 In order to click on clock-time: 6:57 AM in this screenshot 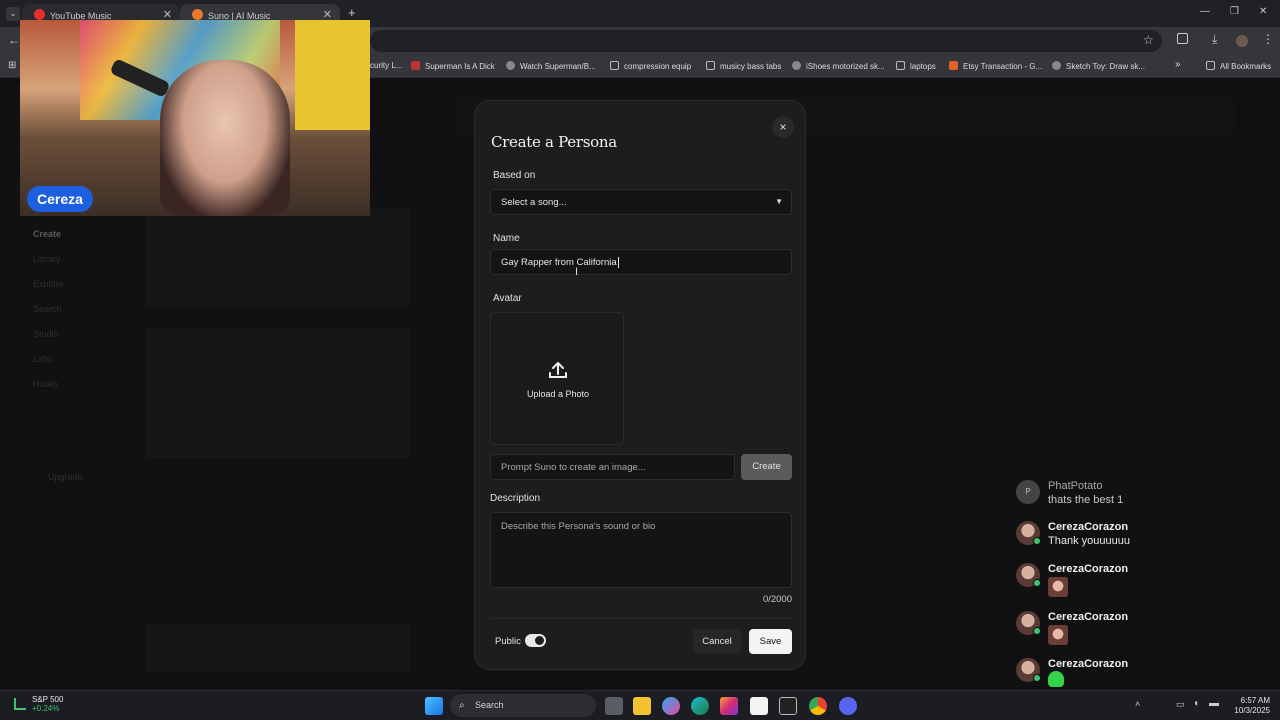, I will do `click(1255, 700)`.